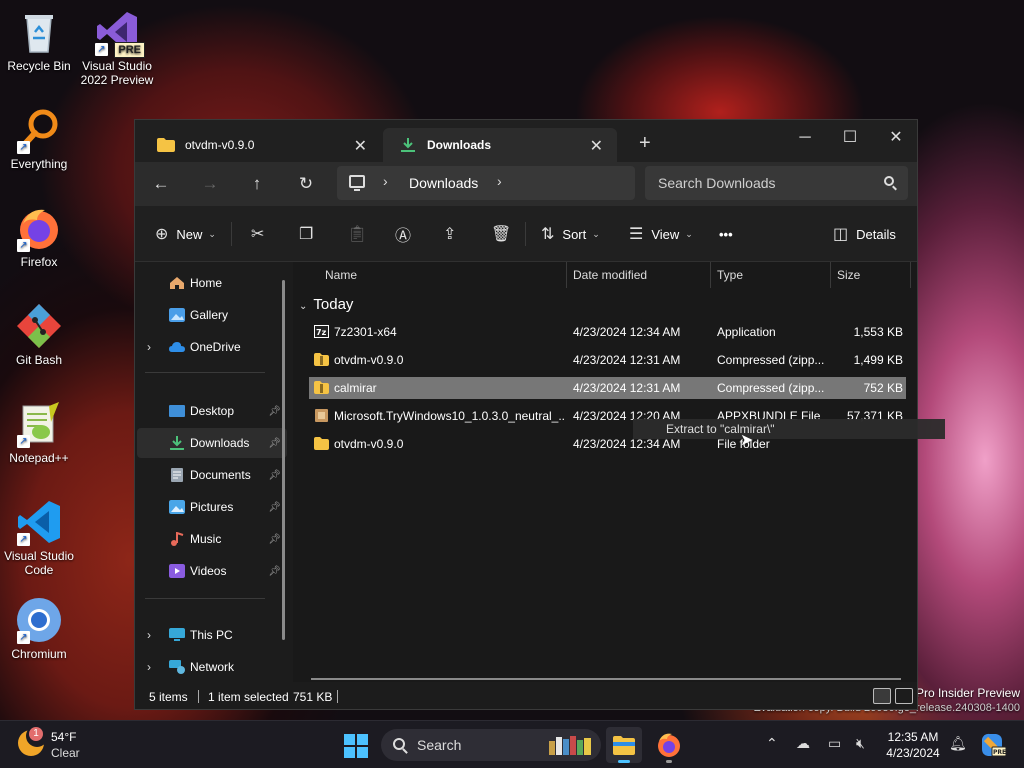 The height and width of the screenshot is (768, 1024). What do you see at coordinates (361, 234) in the screenshot?
I see `paste-button: 📋︎` at bounding box center [361, 234].